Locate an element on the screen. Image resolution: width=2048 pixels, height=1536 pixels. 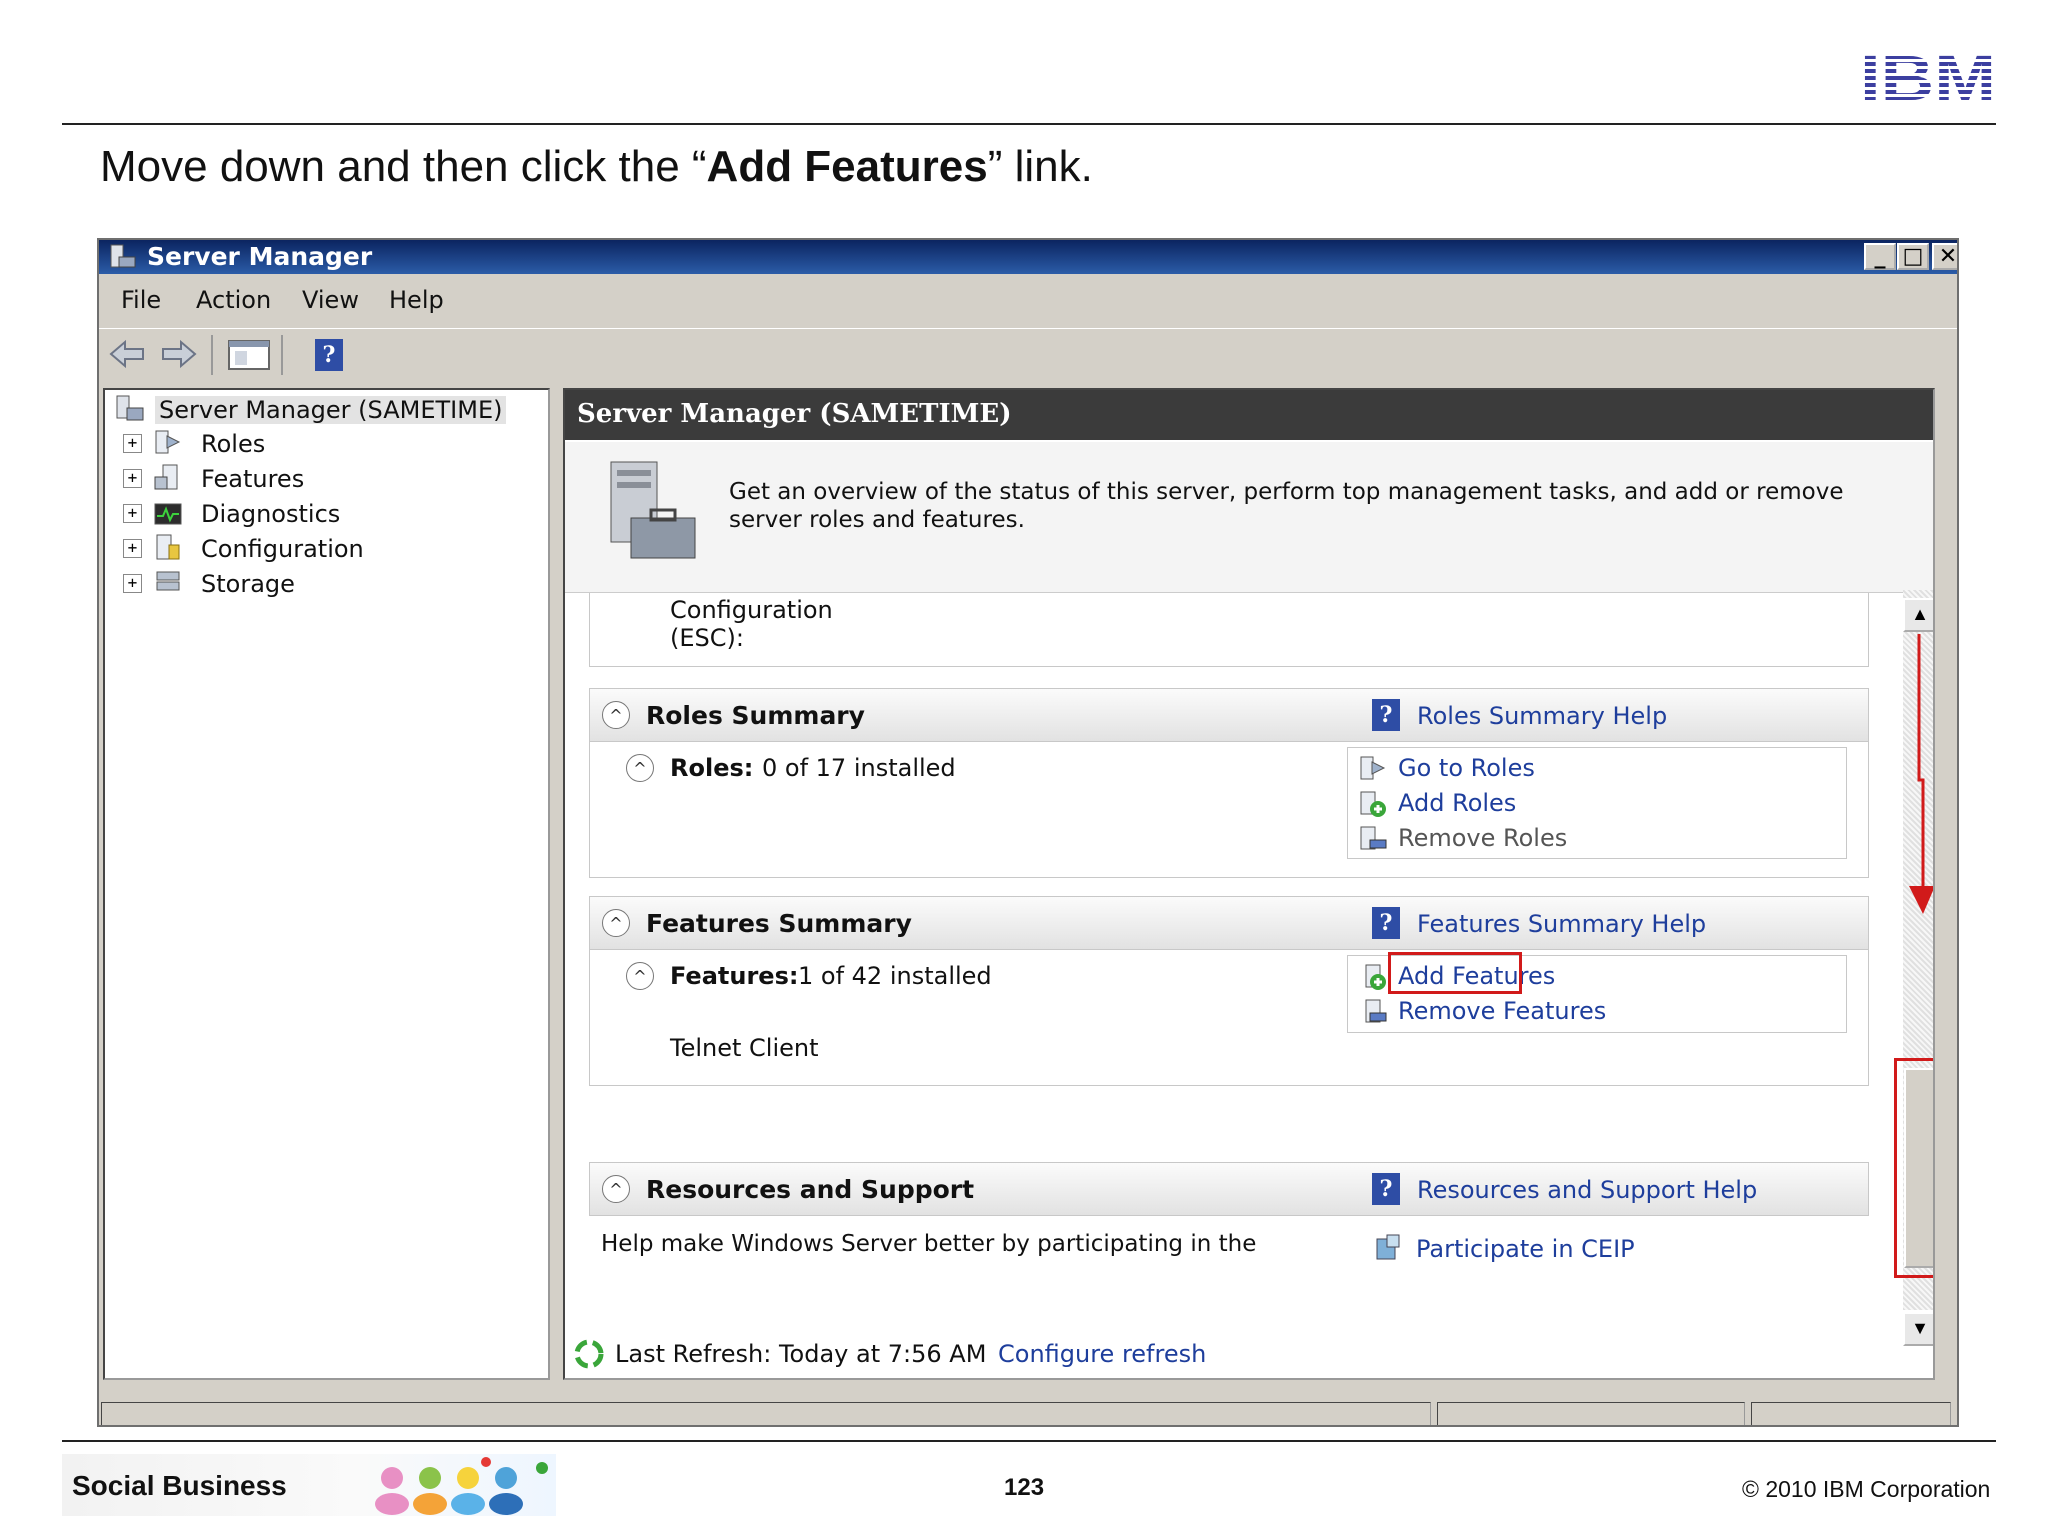
features-count: 1 of 42 installed is located at coordinates (895, 976).